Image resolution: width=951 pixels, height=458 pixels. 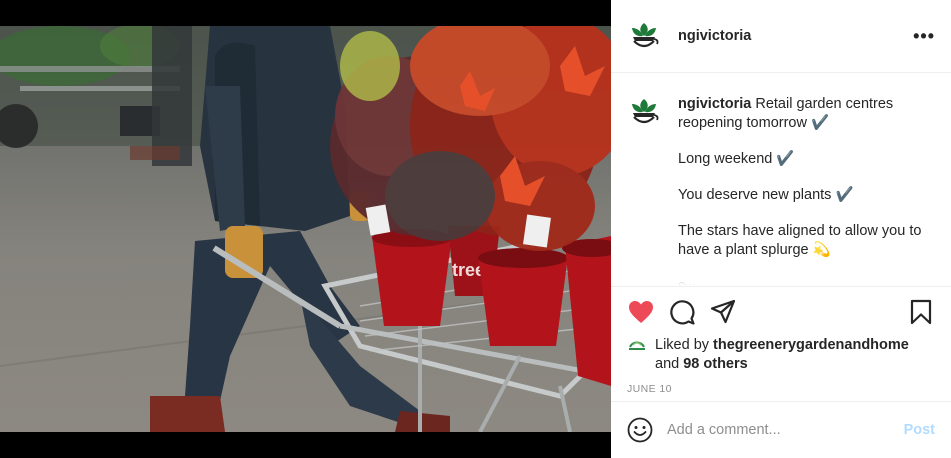 What do you see at coordinates (781, 312) in the screenshot?
I see `action-row` at bounding box center [781, 312].